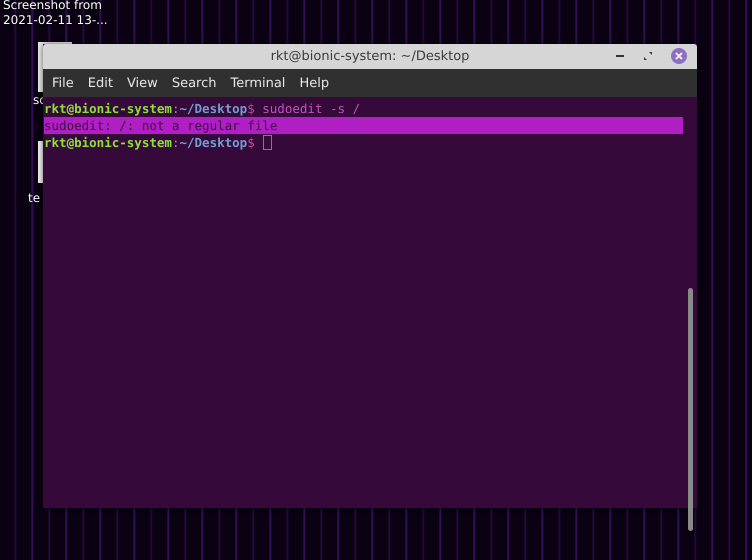 The width and height of the screenshot is (752, 560). I want to click on menu-item: Search, so click(197, 83).